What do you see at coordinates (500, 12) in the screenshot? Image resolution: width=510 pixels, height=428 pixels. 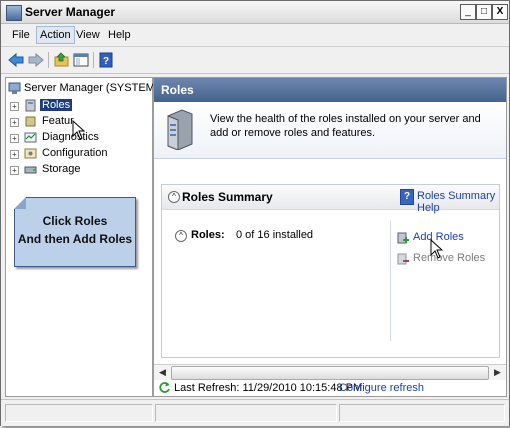 I see `close-button: X` at bounding box center [500, 12].